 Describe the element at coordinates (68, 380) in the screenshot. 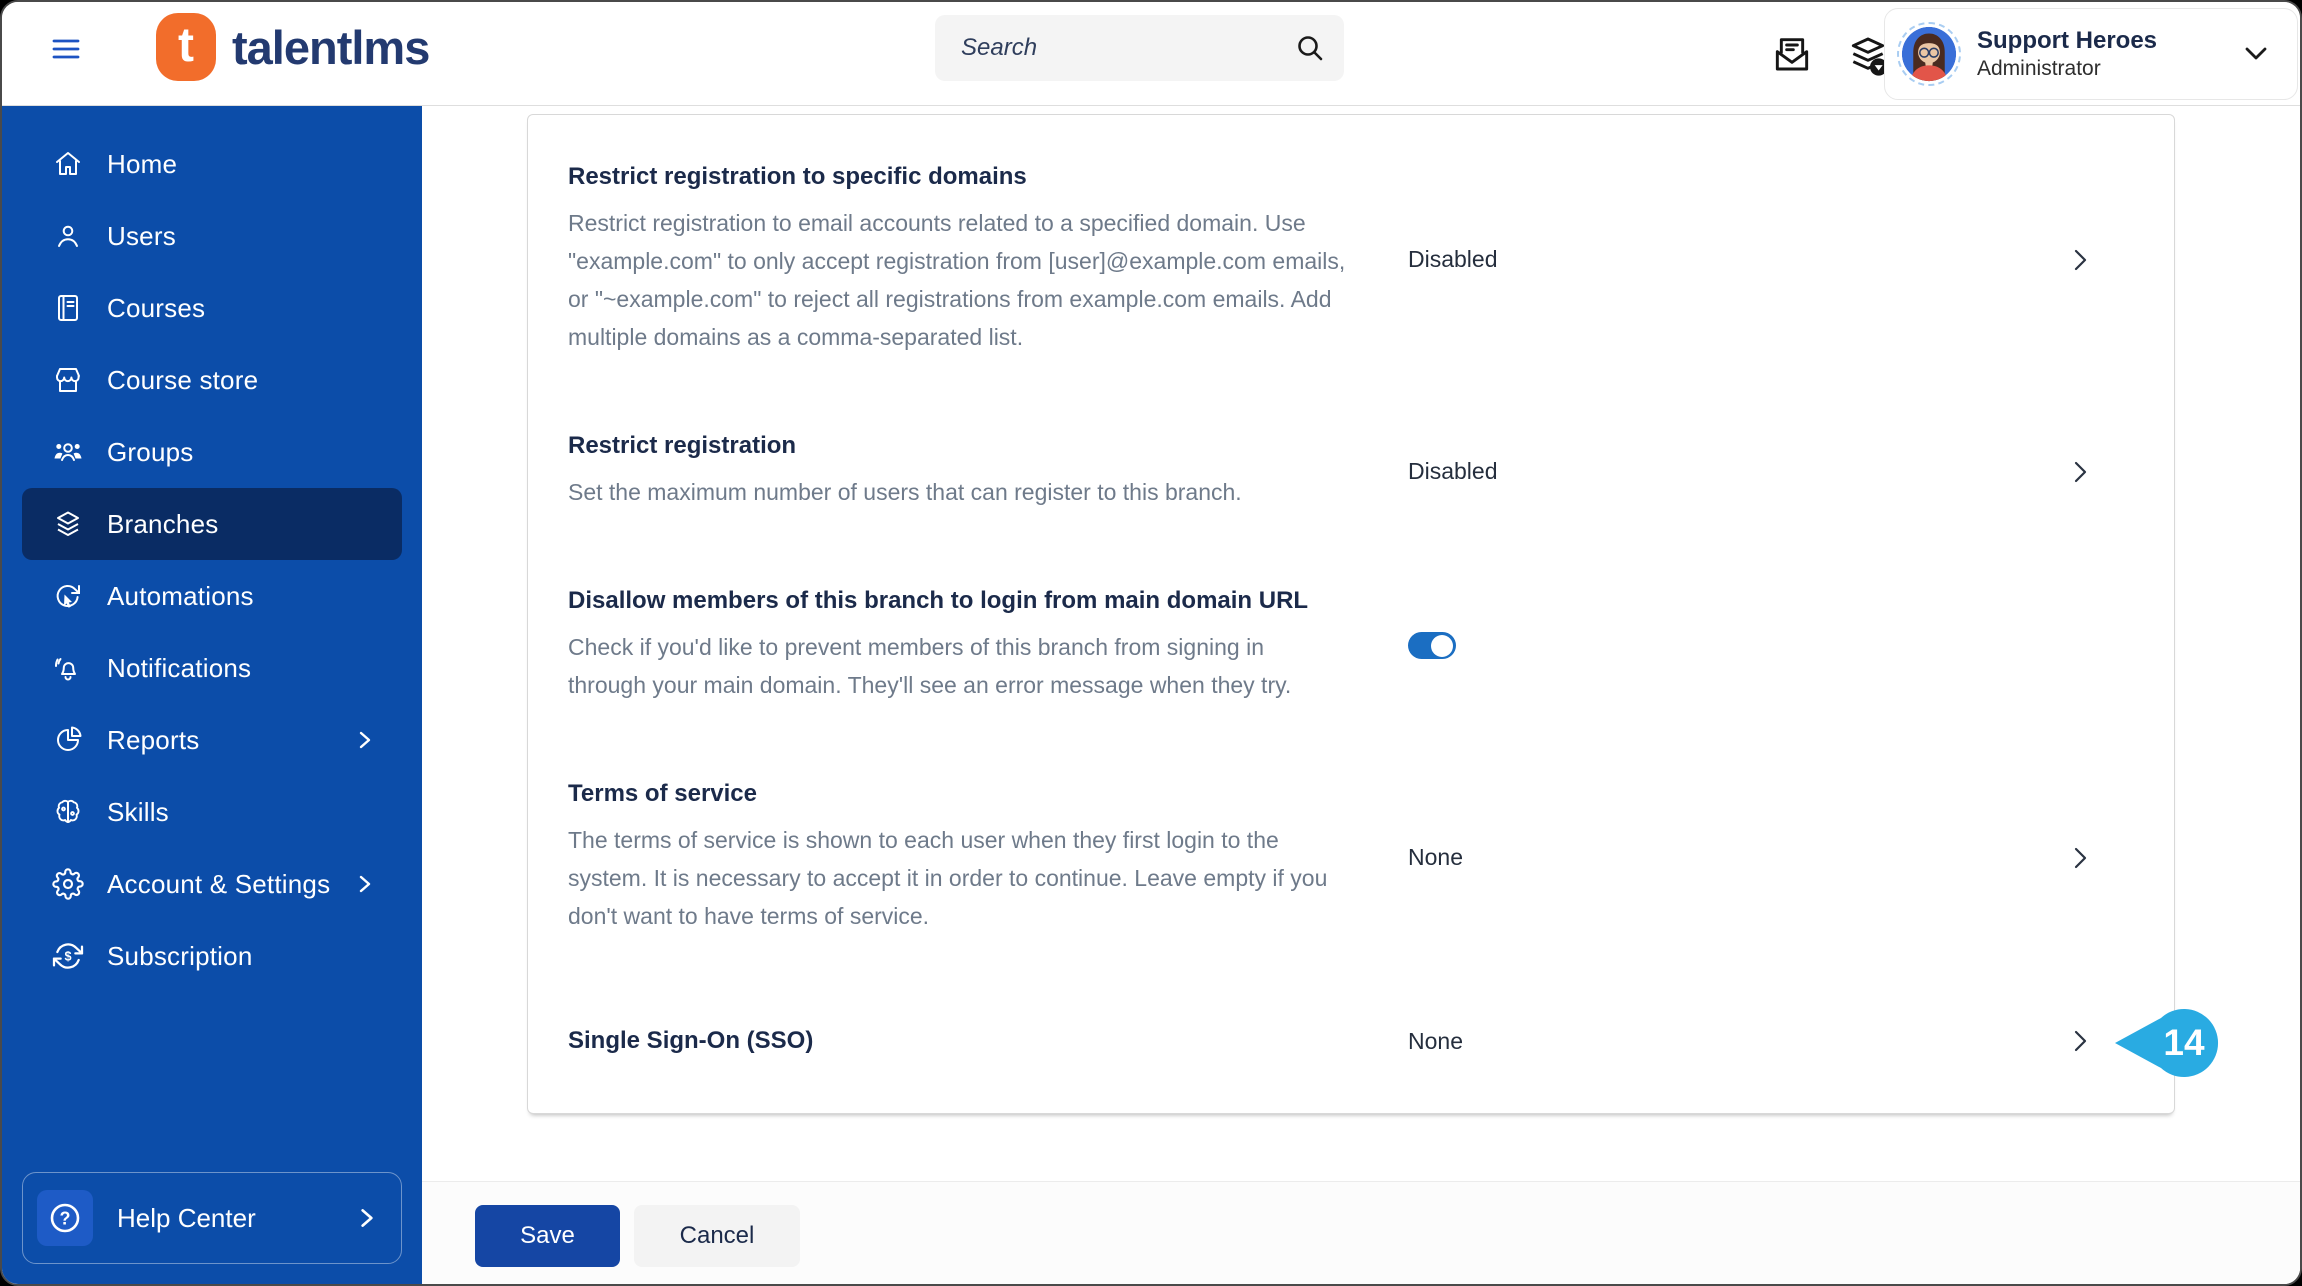

I see `storefront-icon` at that location.